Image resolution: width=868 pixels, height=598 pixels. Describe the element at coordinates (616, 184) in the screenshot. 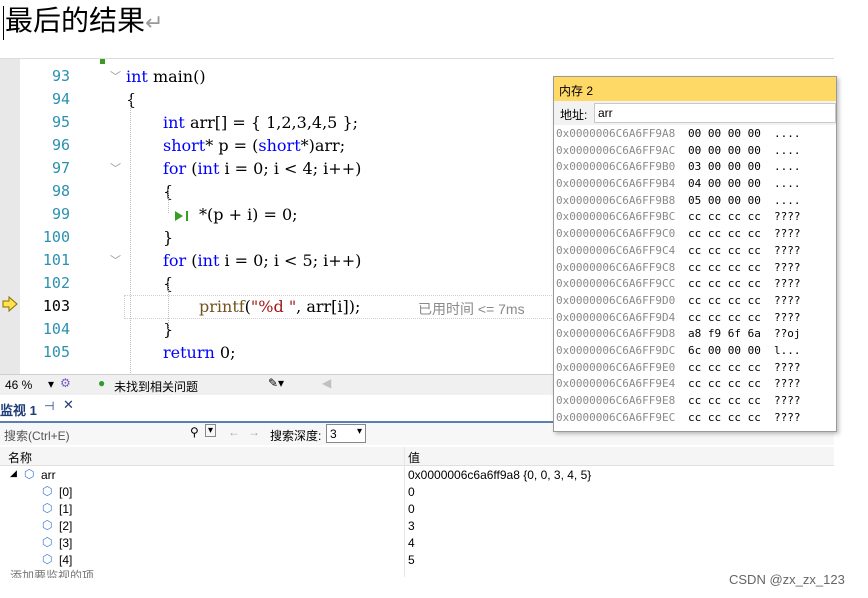

I see `memory-address: 0x0000006C6A6FF9B4` at that location.